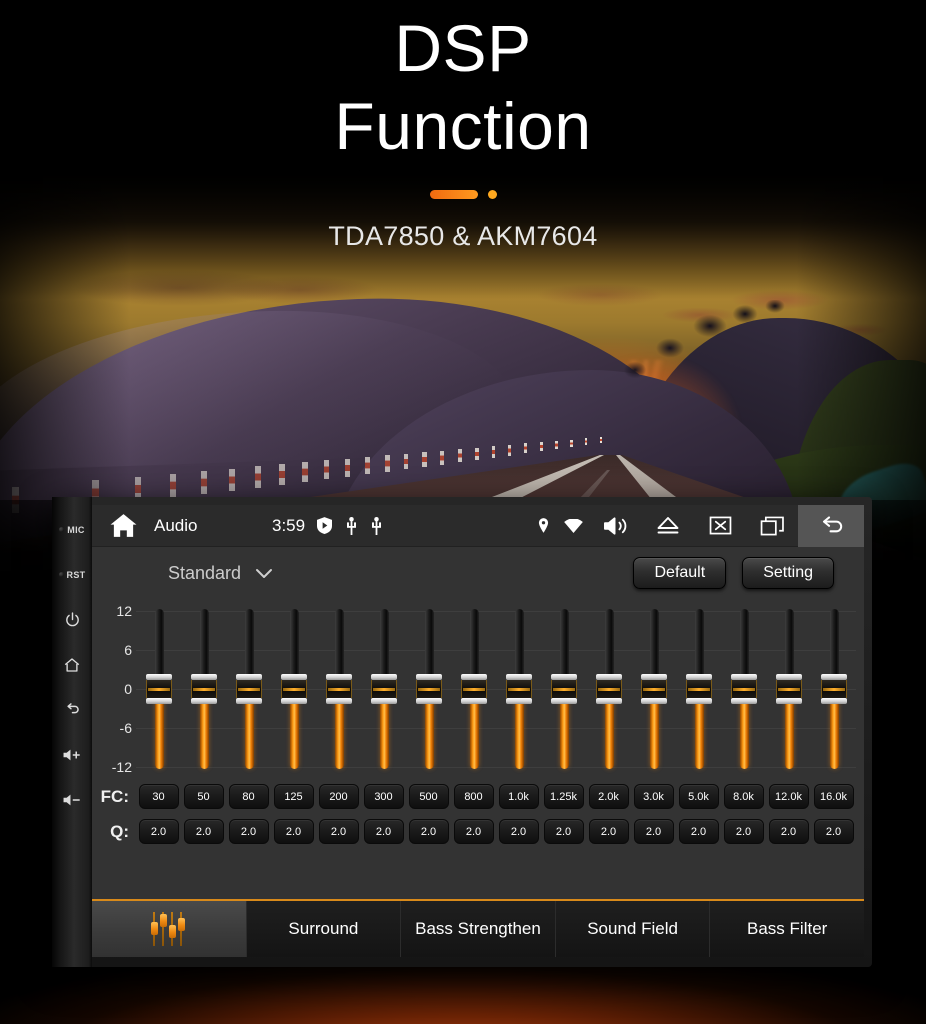 Image resolution: width=926 pixels, height=1024 pixels. I want to click on tab-sound-field: Sound Field, so click(633, 929).